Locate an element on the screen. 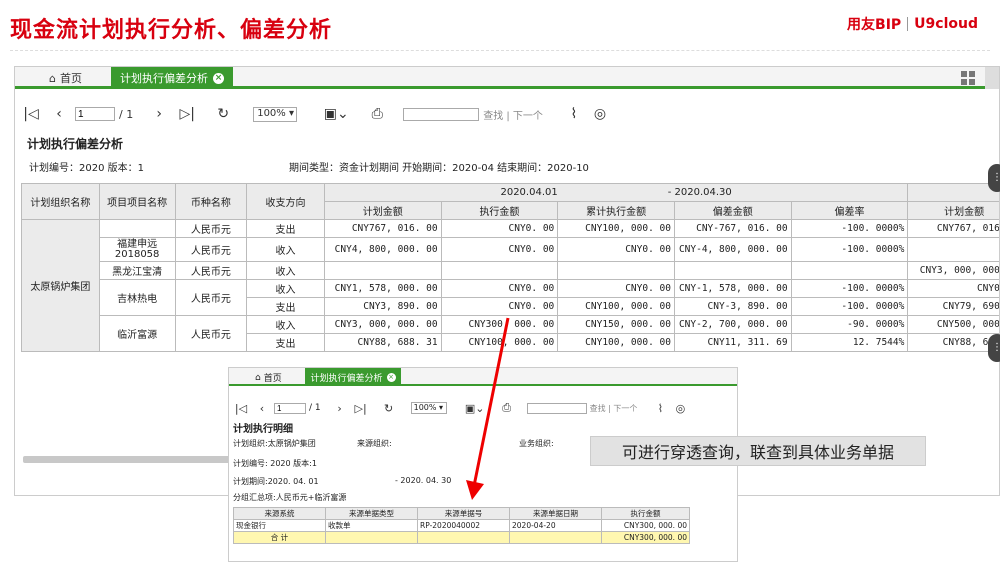  drill-through-arrow is located at coordinates (488, 408).